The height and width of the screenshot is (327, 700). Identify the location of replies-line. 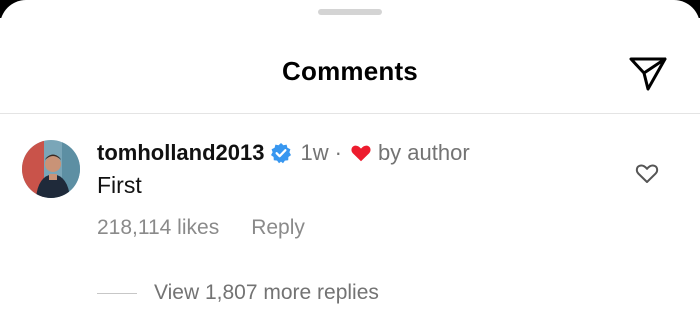
(117, 293).